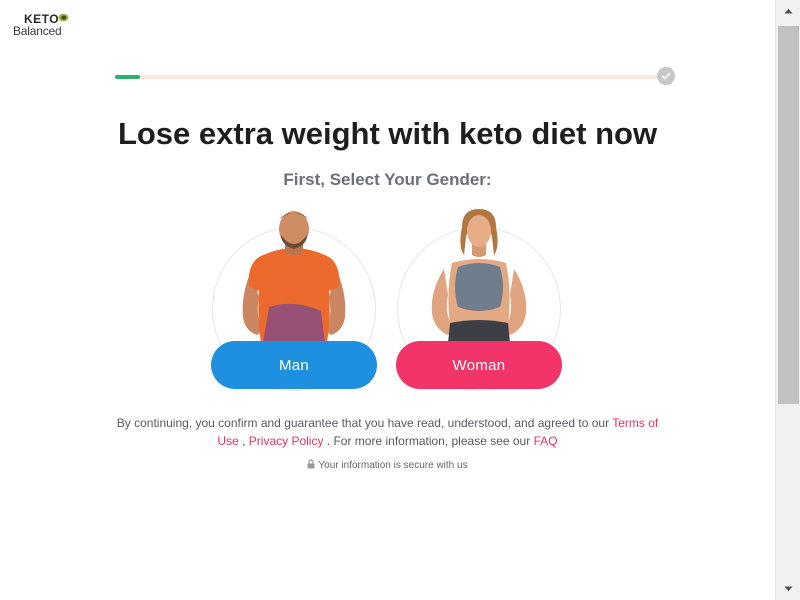 This screenshot has width=800, height=600. What do you see at coordinates (788, 215) in the screenshot?
I see `scrollbar-thumb` at bounding box center [788, 215].